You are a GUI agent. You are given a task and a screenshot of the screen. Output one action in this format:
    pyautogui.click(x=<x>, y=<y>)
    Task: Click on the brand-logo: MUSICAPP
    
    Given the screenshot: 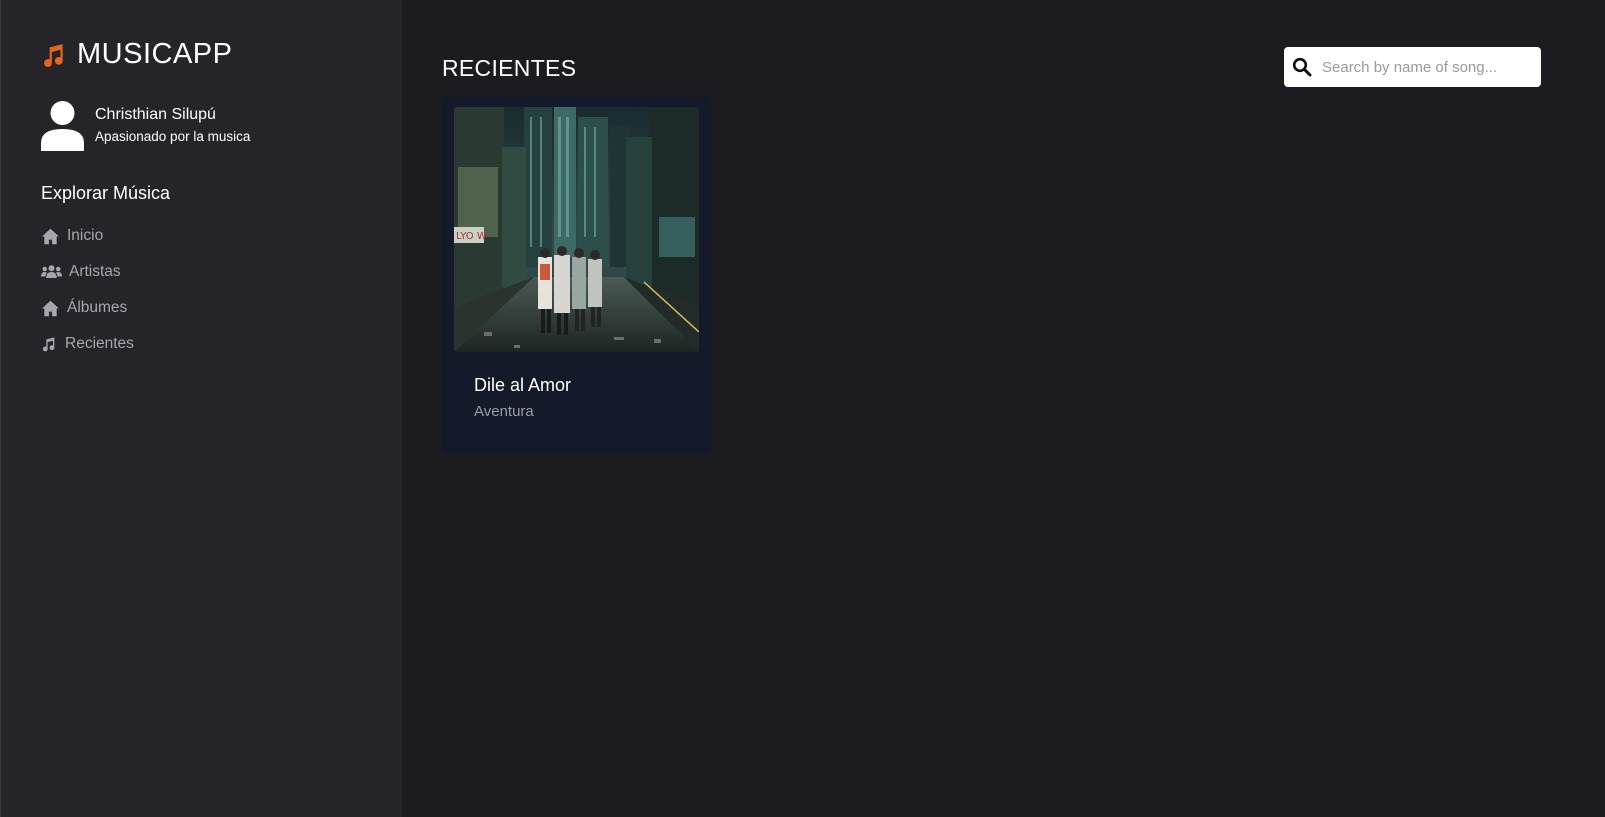 What is the action you would take?
    pyautogui.click(x=136, y=54)
    